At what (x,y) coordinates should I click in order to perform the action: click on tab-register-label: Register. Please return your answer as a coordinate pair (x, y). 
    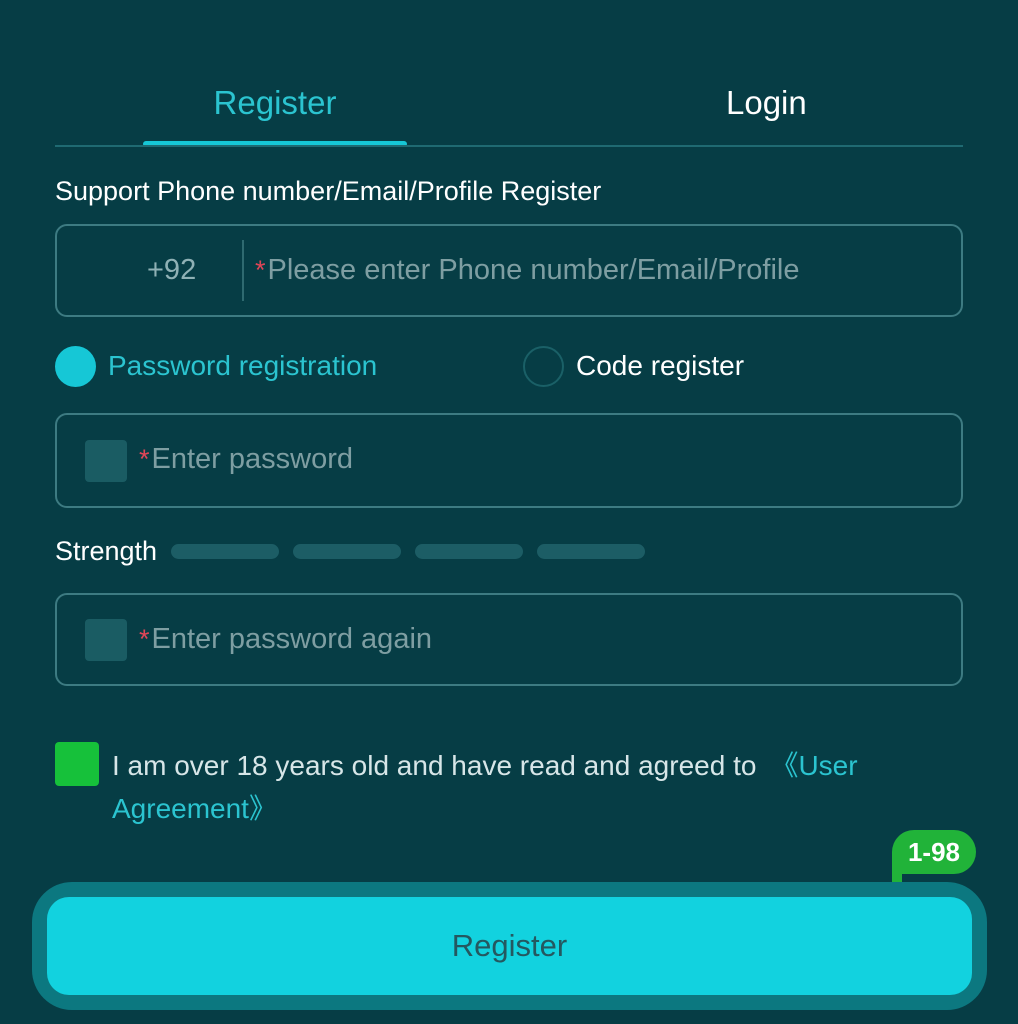
    Looking at the image, I should click on (275, 102).